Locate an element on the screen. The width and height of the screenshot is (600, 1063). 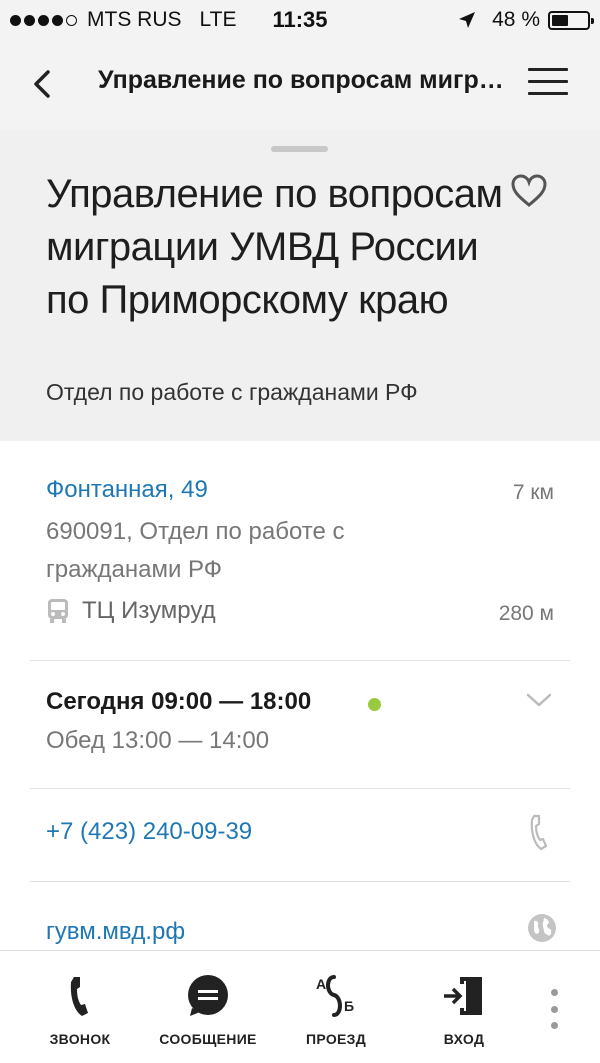
drag-handle is located at coordinates (299, 149).